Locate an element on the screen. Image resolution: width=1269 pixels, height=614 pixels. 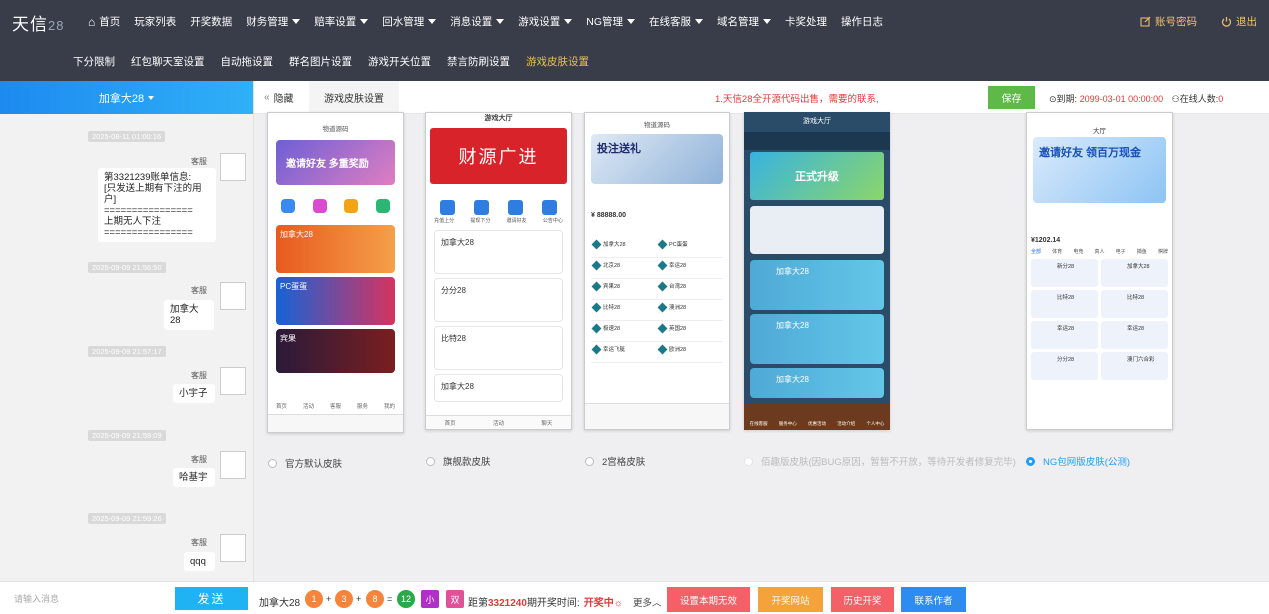
plus-sign: + is located at coordinates (329, 599).